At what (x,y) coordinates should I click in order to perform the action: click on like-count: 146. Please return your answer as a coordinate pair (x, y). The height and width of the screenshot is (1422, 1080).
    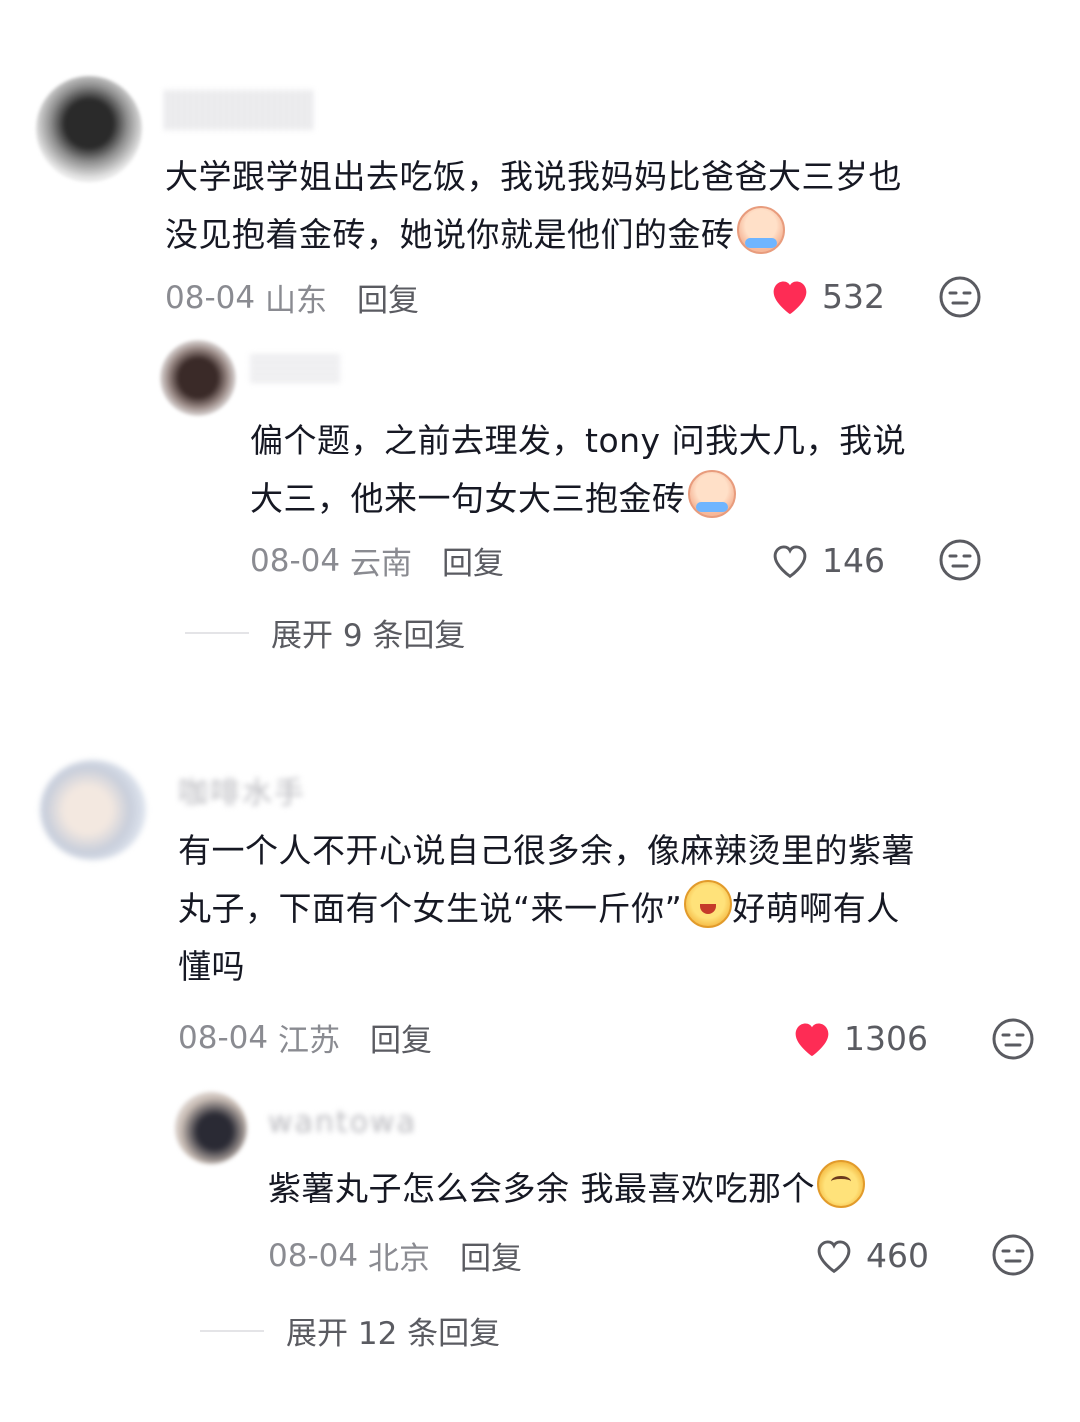
    Looking at the image, I should click on (853, 560).